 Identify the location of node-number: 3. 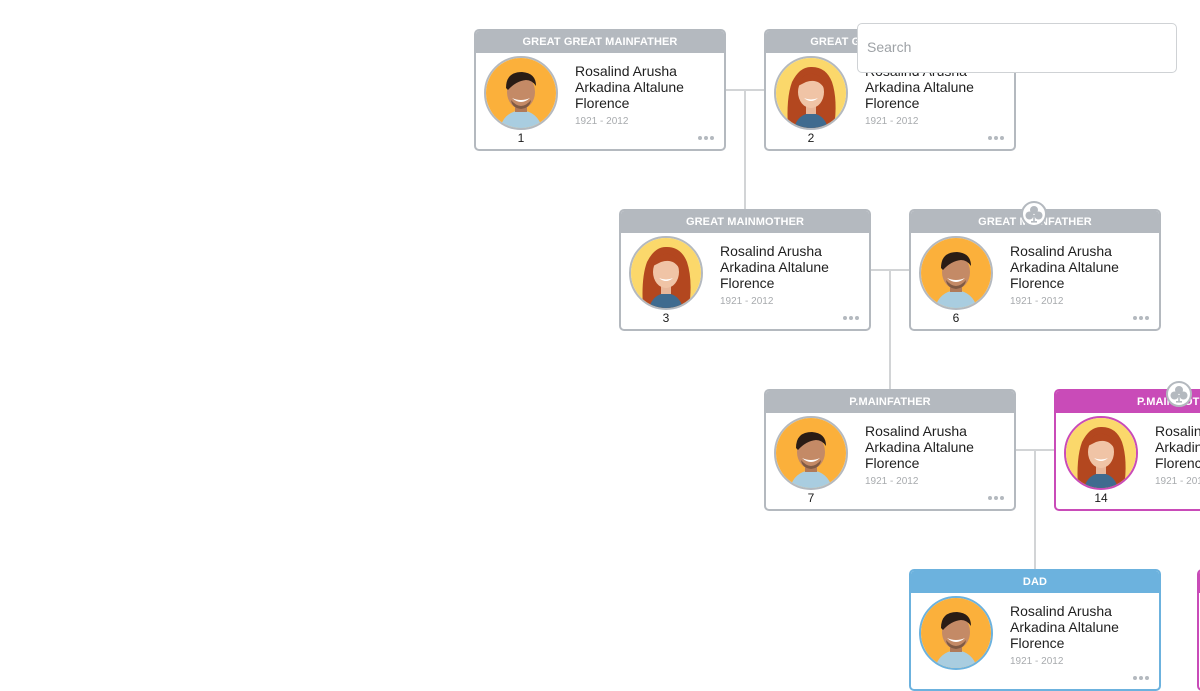
(666, 318).